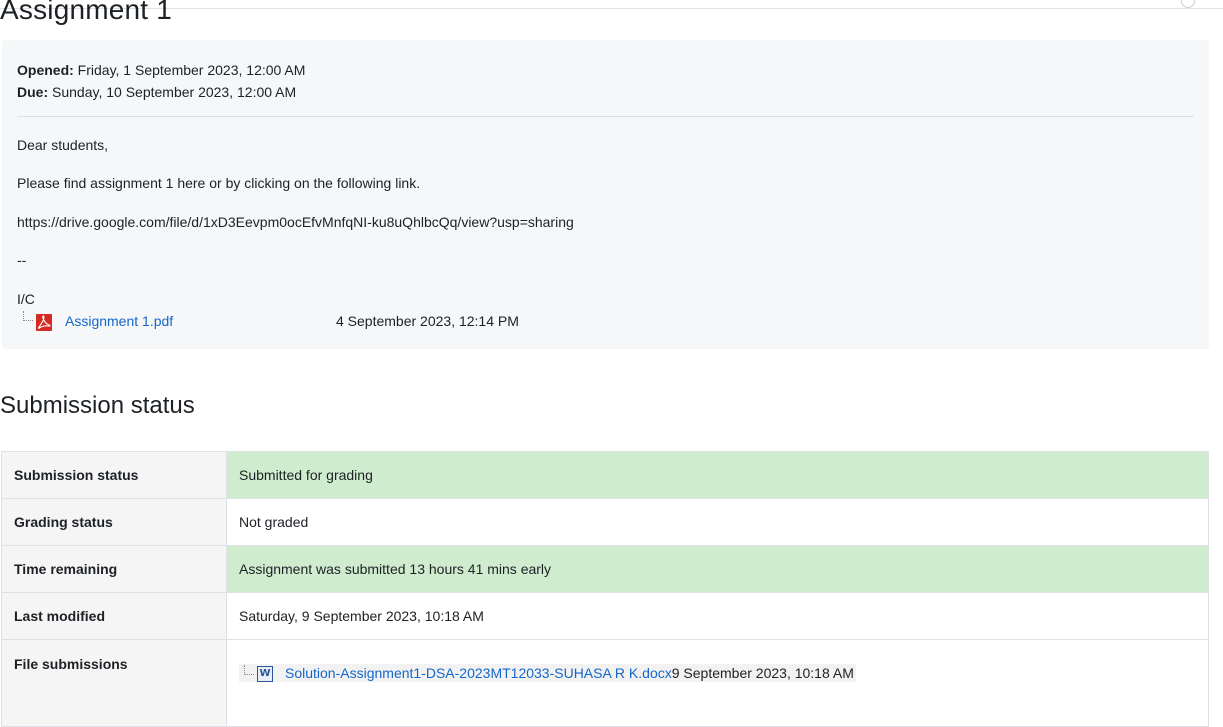 Image resolution: width=1223 pixels, height=727 pixels. I want to click on submission-status-heading: Submission status, so click(97, 405).